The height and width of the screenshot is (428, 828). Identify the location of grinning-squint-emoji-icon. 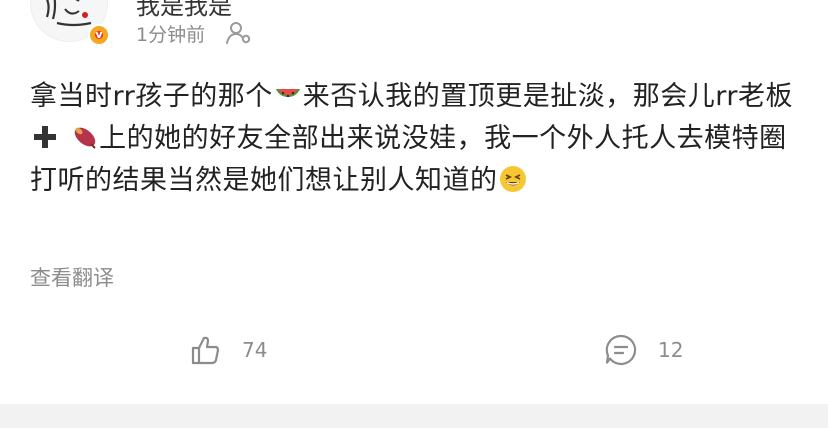
(513, 179).